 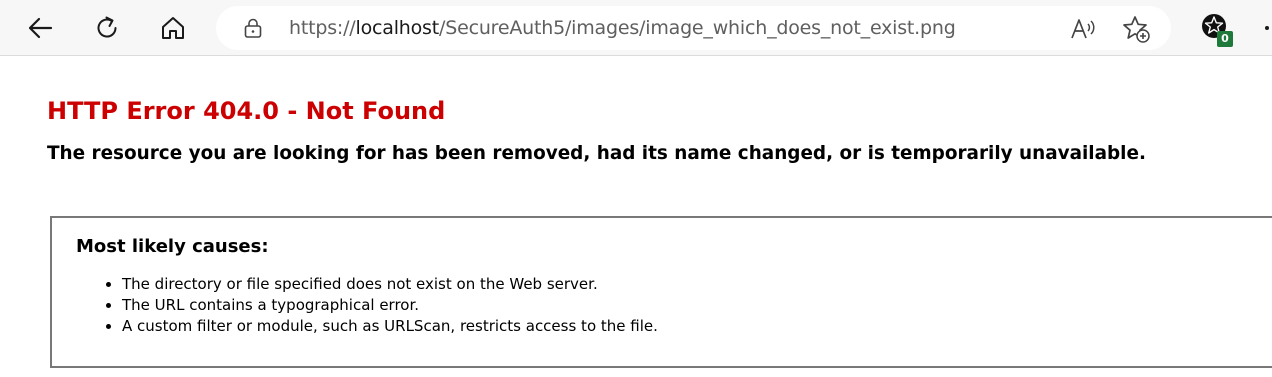 What do you see at coordinates (390, 305) in the screenshot?
I see `list-item: The URL contains a typographical error.` at bounding box center [390, 305].